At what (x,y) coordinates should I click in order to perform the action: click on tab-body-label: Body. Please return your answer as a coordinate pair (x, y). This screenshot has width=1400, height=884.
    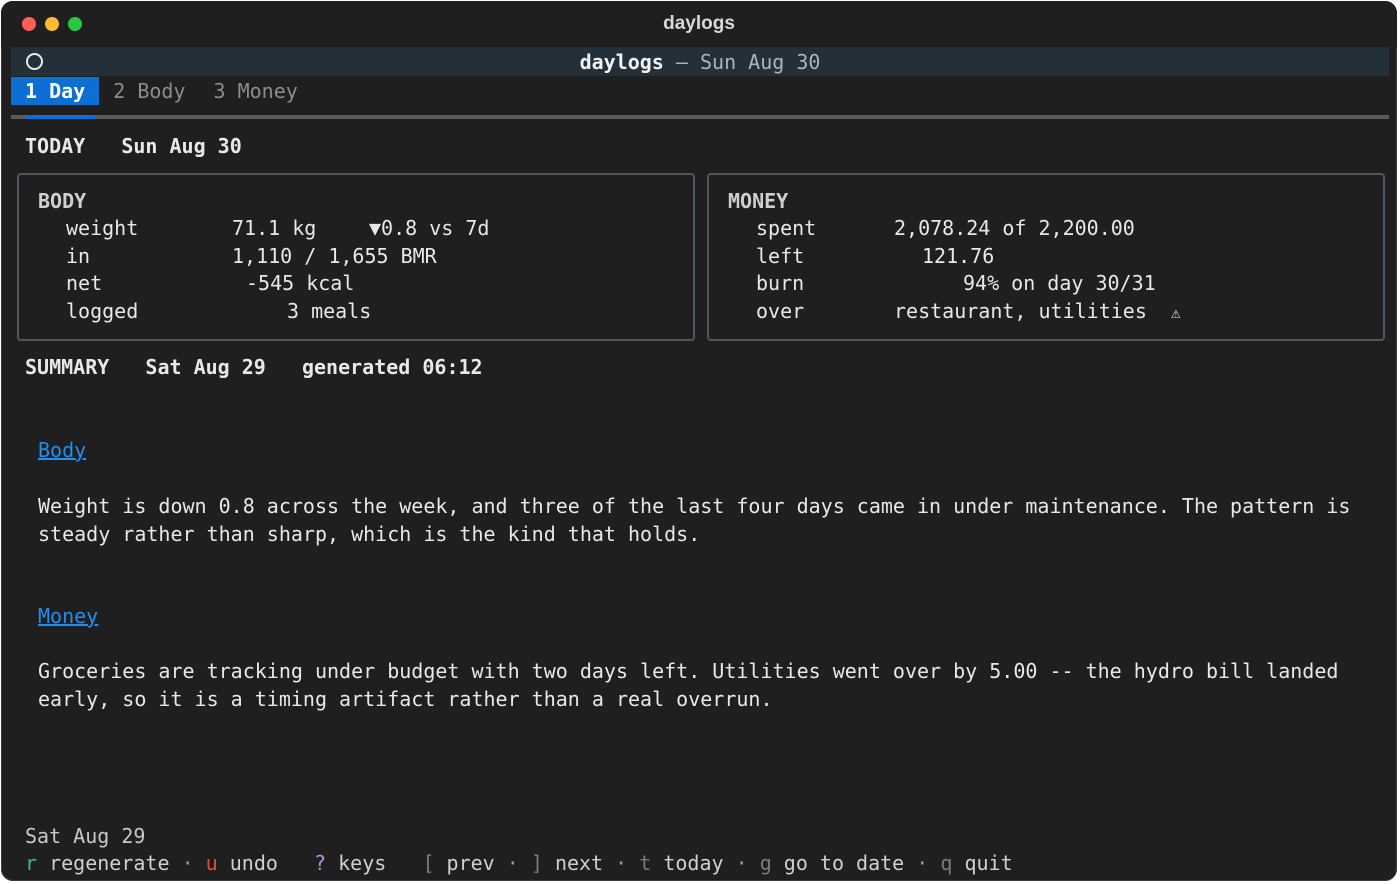
    Looking at the image, I should click on (161, 91).